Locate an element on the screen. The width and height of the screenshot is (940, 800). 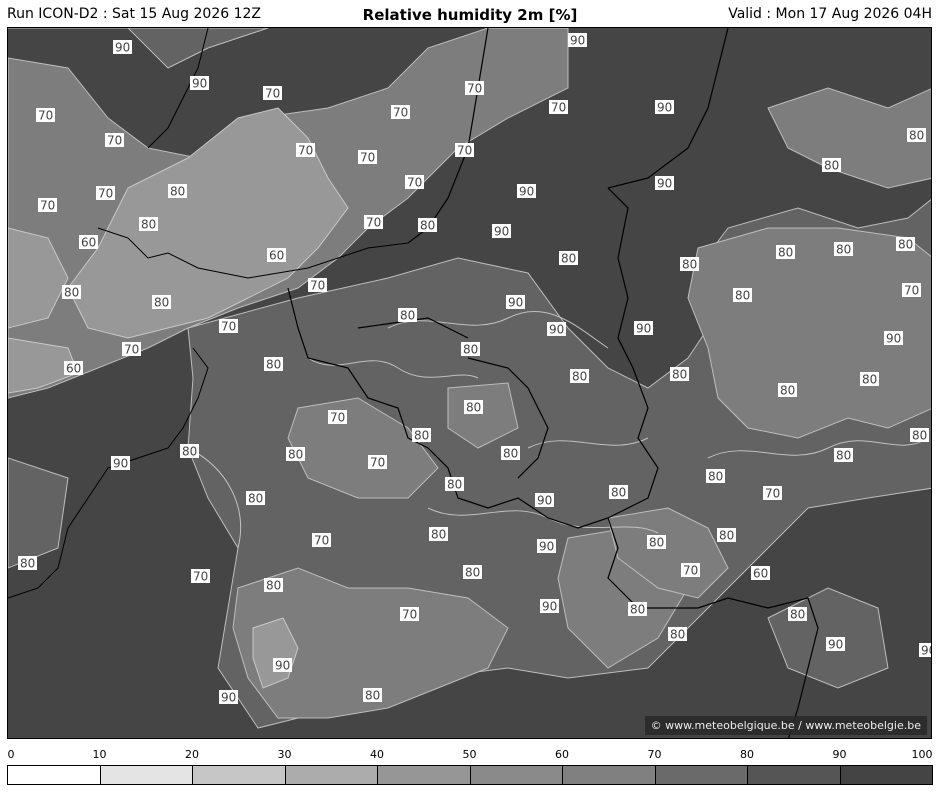
colorbar-tick: 40 is located at coordinates (377, 754).